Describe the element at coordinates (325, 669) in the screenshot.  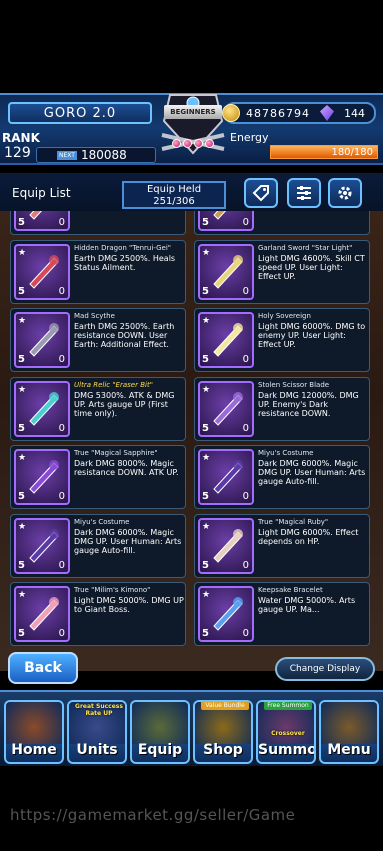
I see `change-display-button: Change Display` at that location.